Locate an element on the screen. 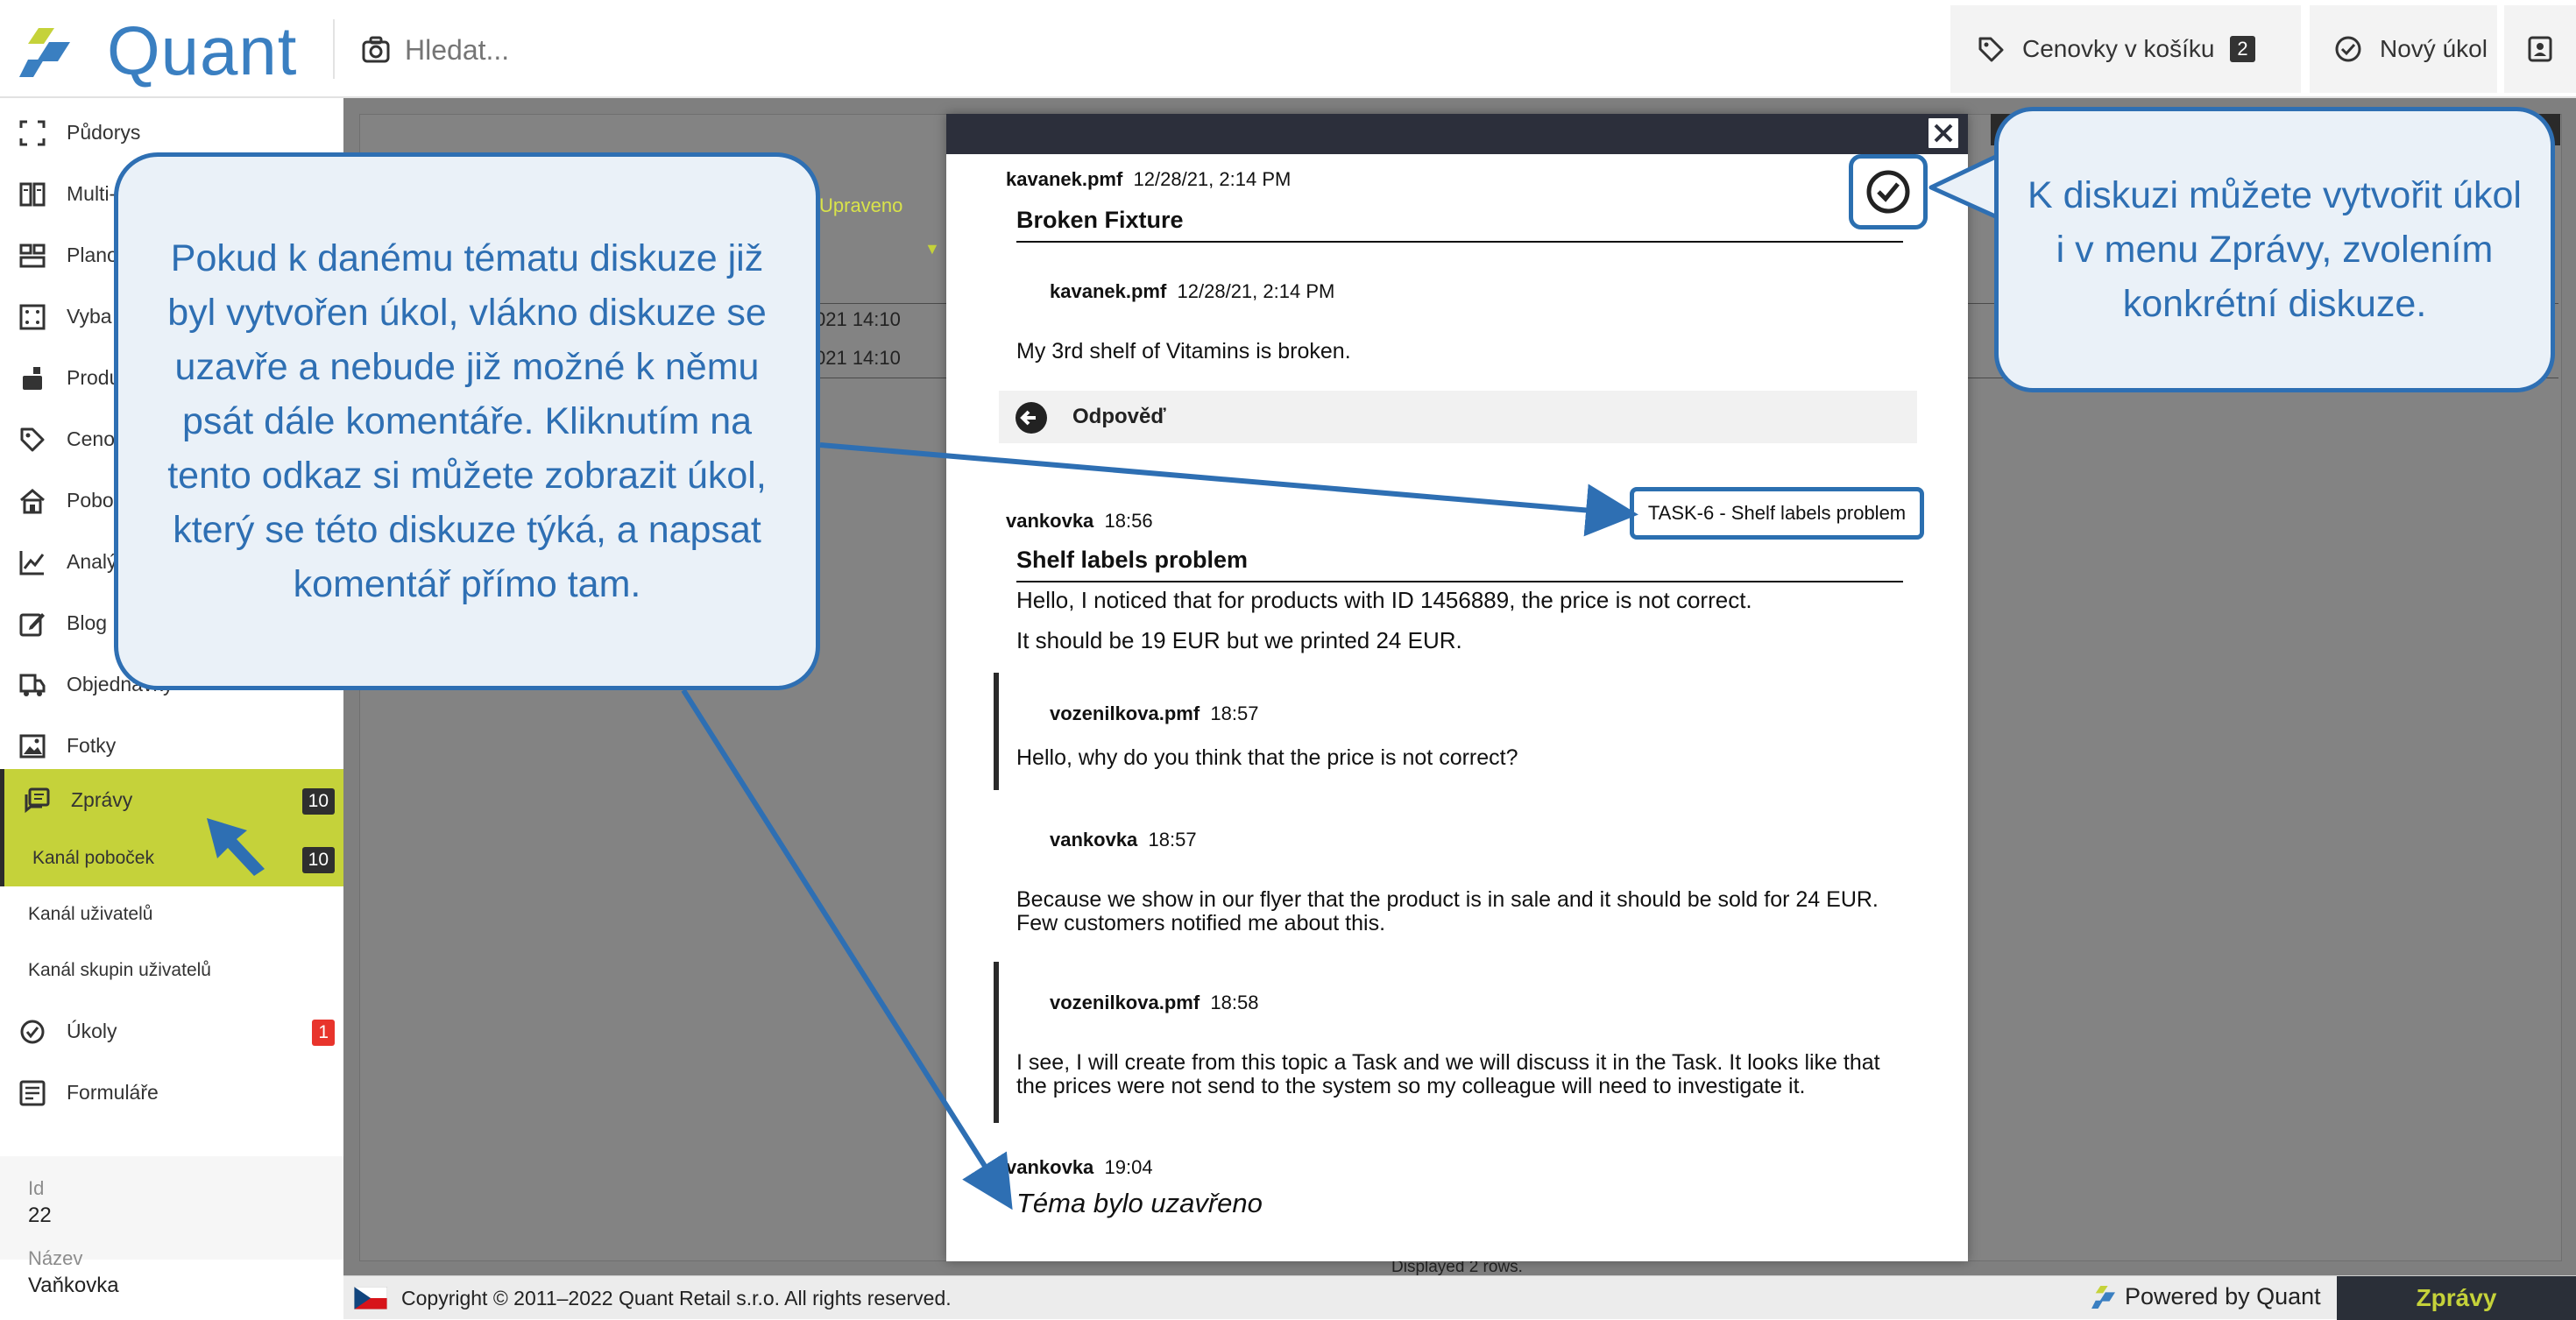 Image resolution: width=2576 pixels, height=1320 pixels. sidebar-subitem-label: Kanál skupin uživatelů is located at coordinates (119, 970).